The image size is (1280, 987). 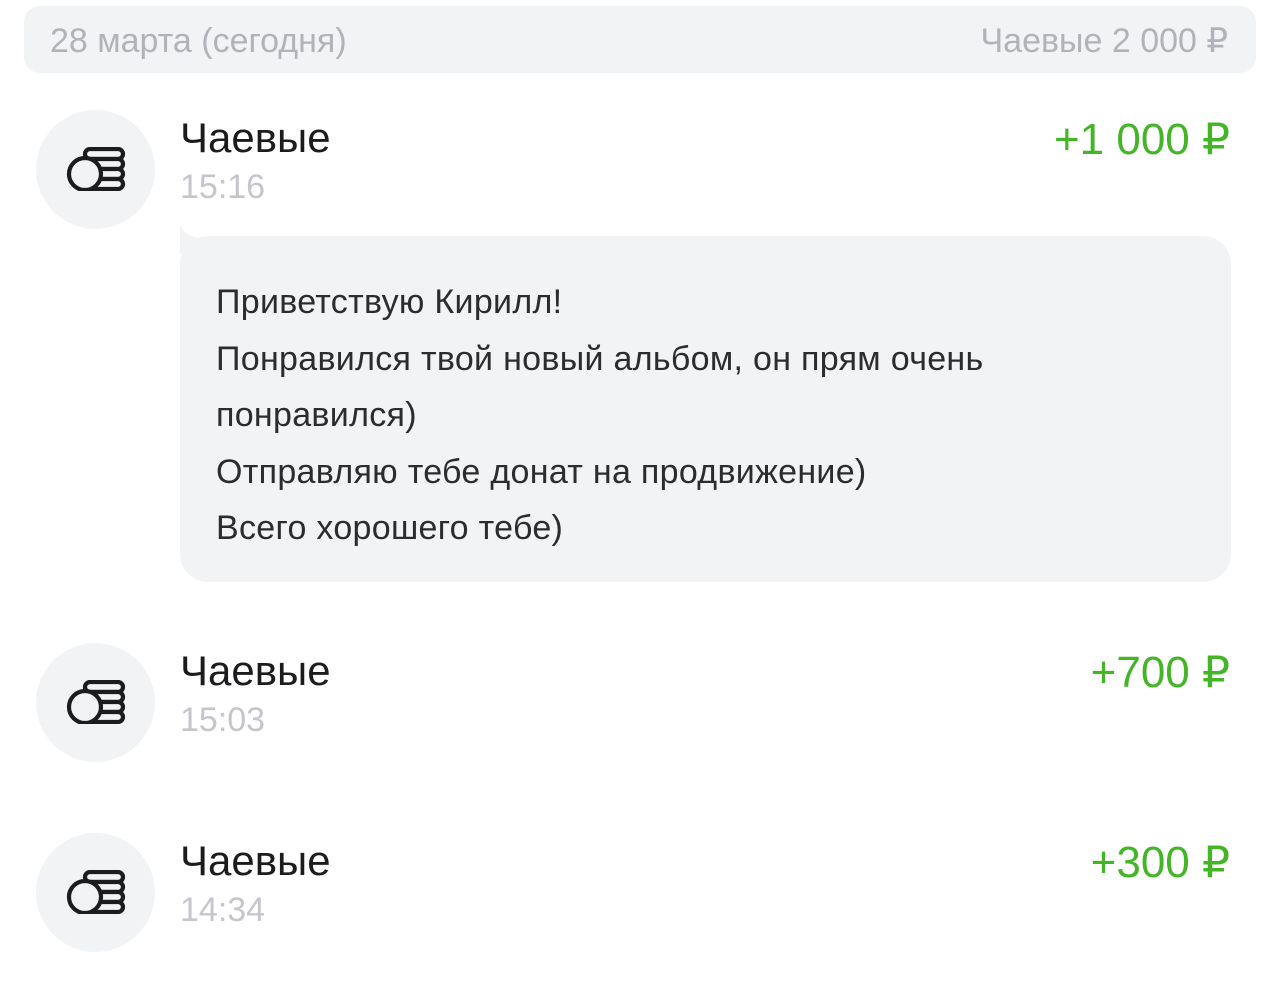 What do you see at coordinates (640, 703) in the screenshot?
I see `transaction-row: Чаевые 15:03 +700 ₽` at bounding box center [640, 703].